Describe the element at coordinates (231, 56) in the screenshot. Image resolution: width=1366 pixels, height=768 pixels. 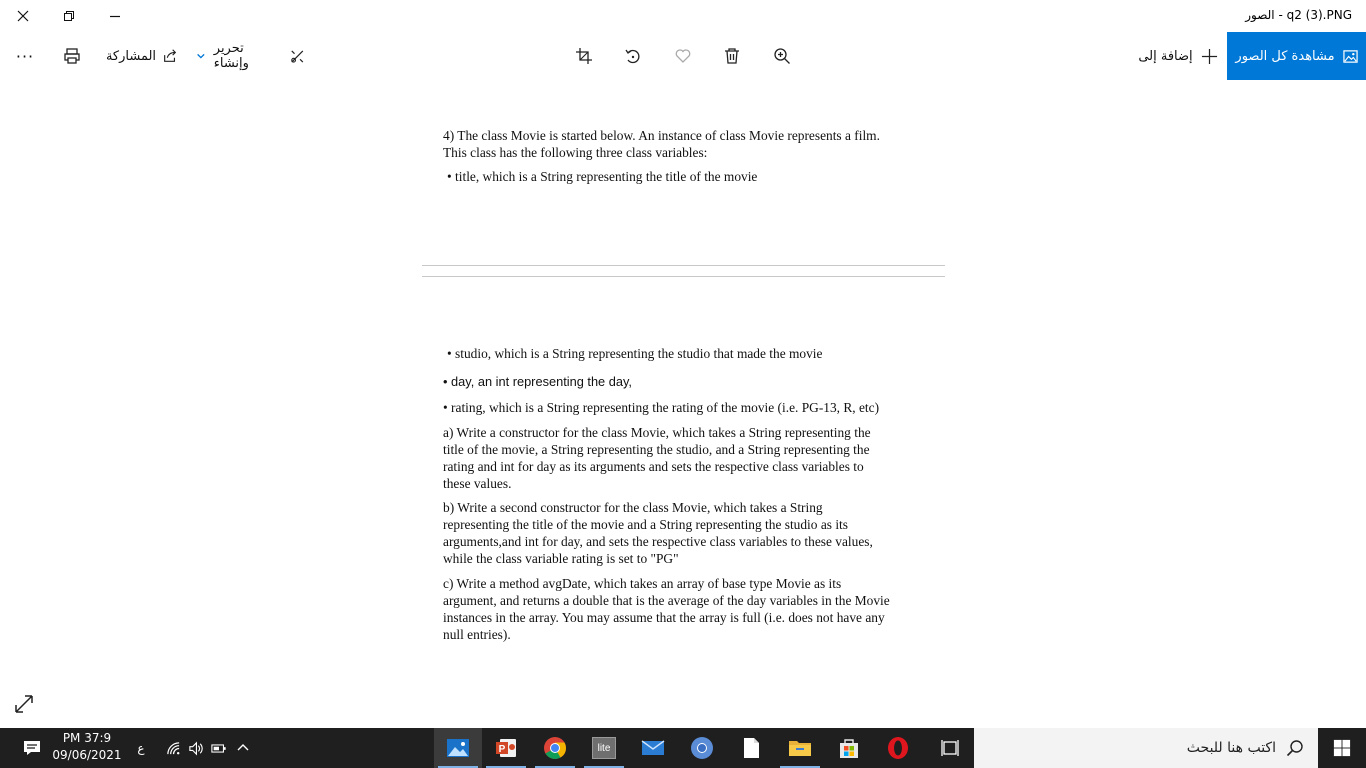
I see `edit-create-label: تحرير وإنشاء` at that location.